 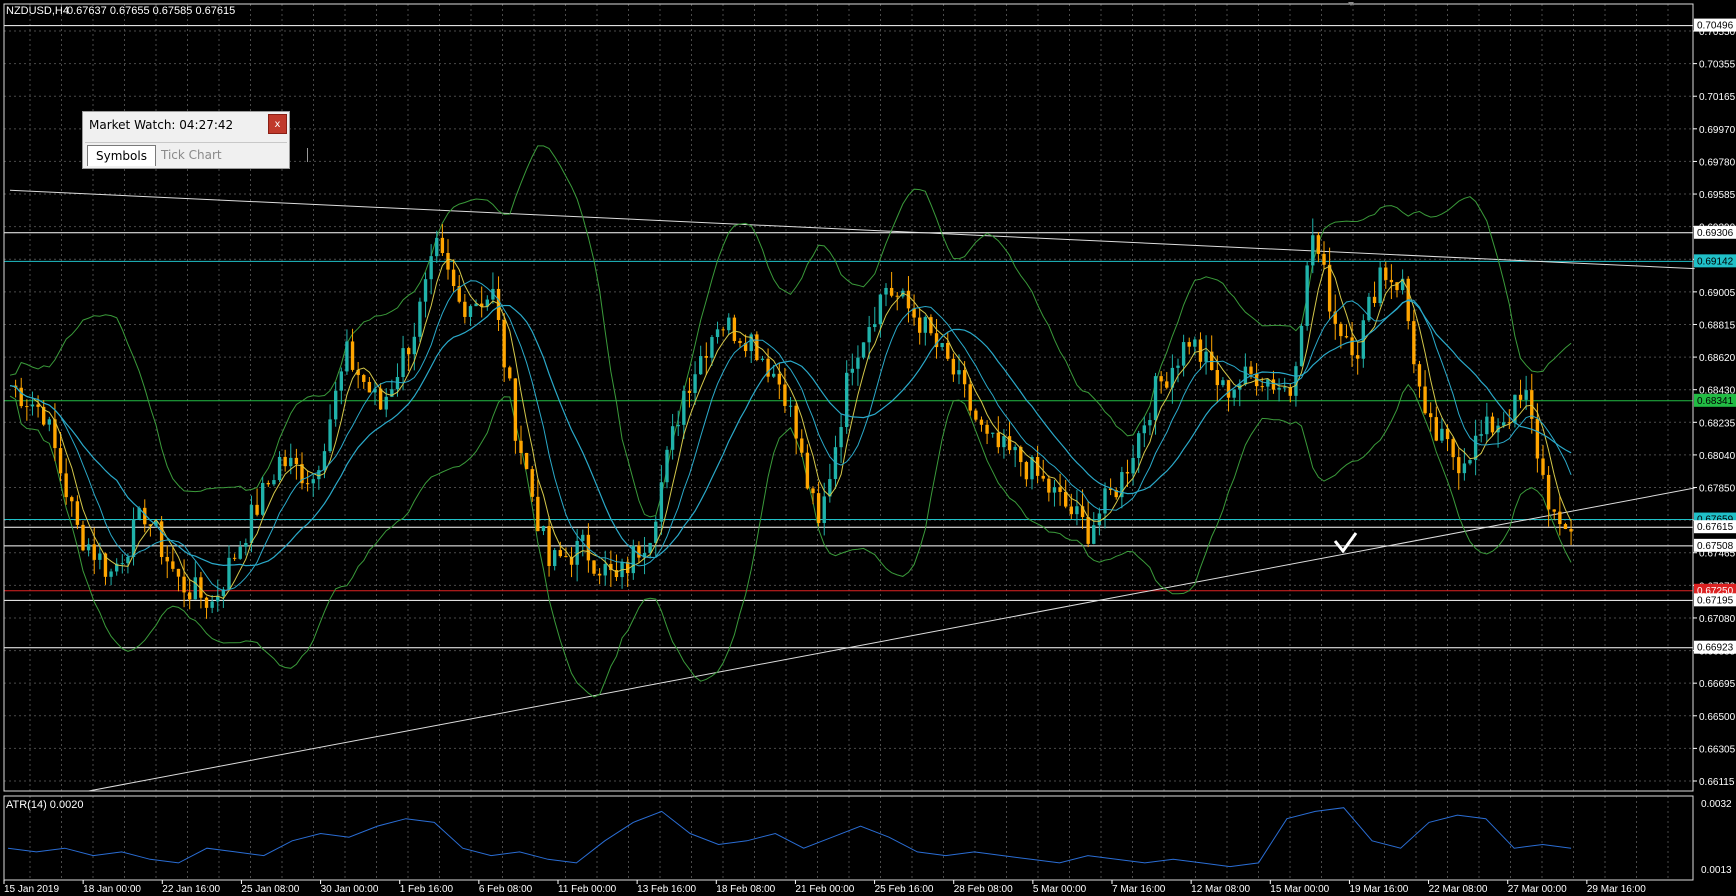 What do you see at coordinates (277, 124) in the screenshot?
I see `close-button: x` at bounding box center [277, 124].